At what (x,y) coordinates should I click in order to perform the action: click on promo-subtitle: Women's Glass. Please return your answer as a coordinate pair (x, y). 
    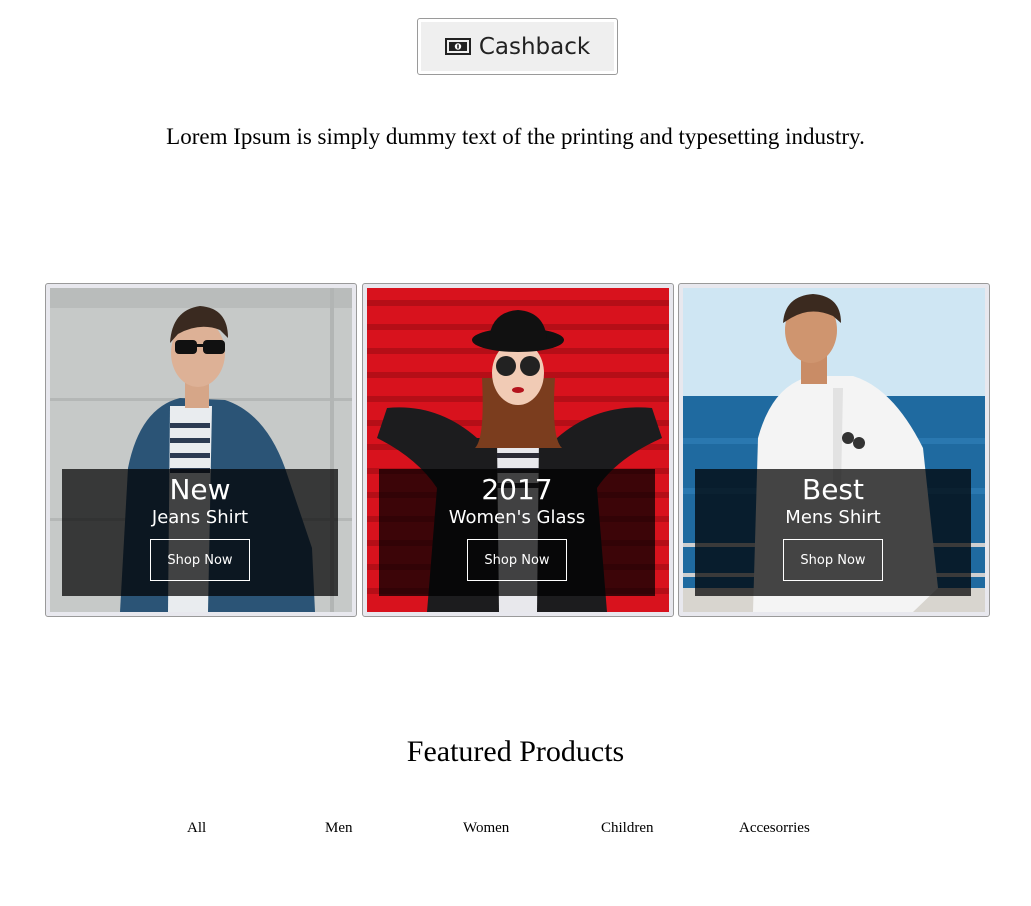
    Looking at the image, I should click on (517, 517).